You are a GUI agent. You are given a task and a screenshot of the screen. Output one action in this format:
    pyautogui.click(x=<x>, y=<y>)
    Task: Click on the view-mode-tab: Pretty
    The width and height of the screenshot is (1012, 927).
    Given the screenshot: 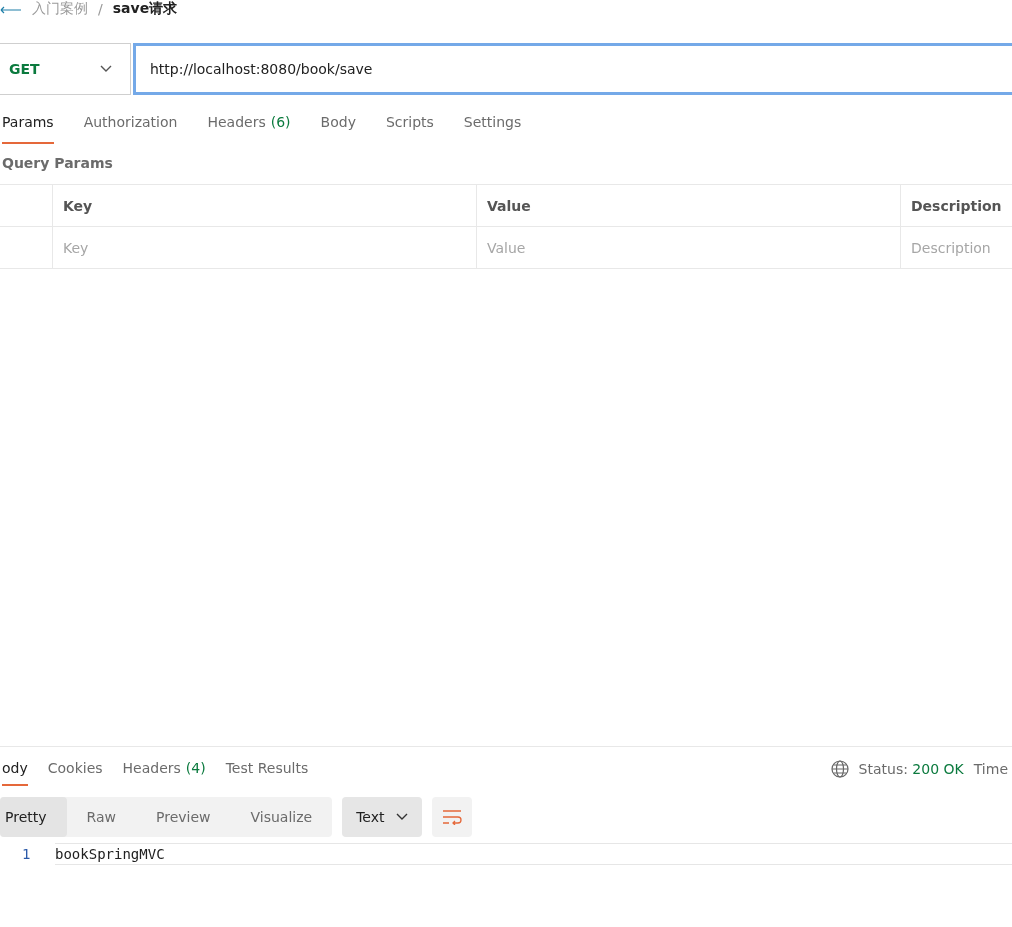 What is the action you would take?
    pyautogui.click(x=33, y=817)
    